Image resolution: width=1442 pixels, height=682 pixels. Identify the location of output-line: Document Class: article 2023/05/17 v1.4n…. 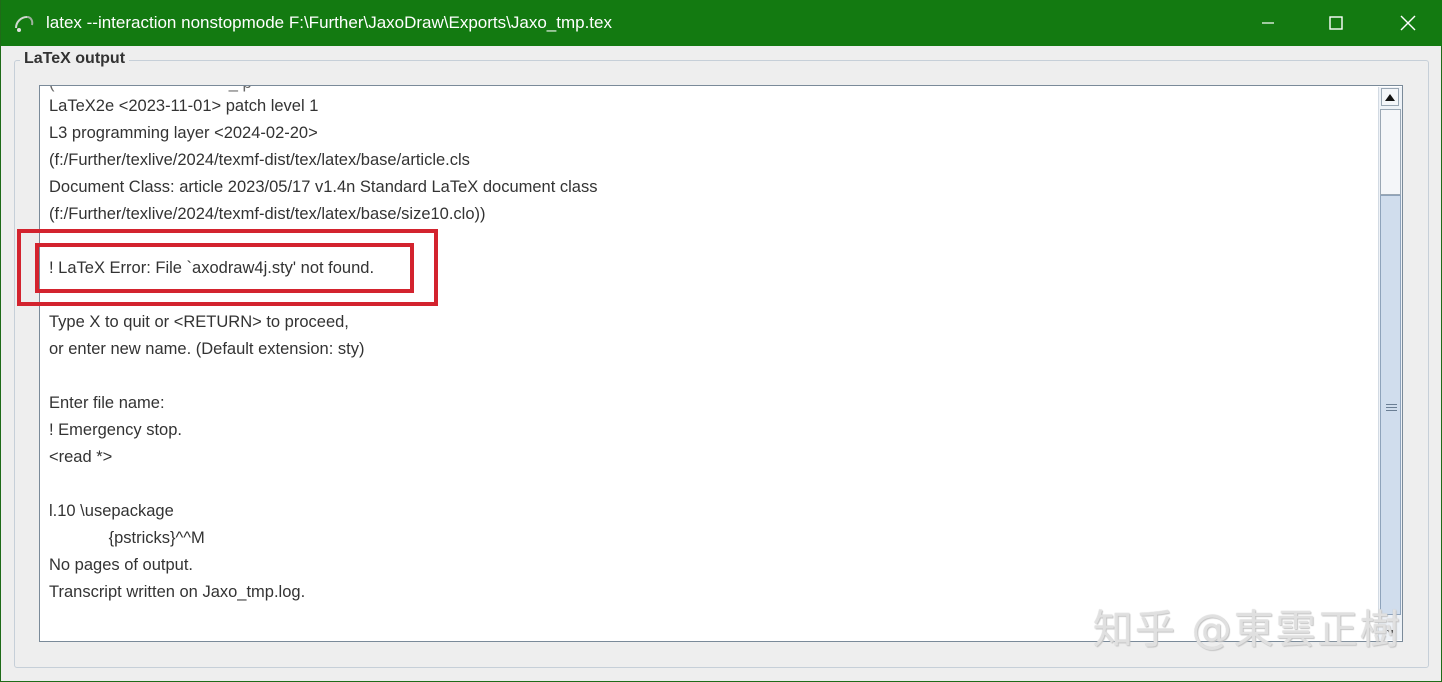
(323, 187).